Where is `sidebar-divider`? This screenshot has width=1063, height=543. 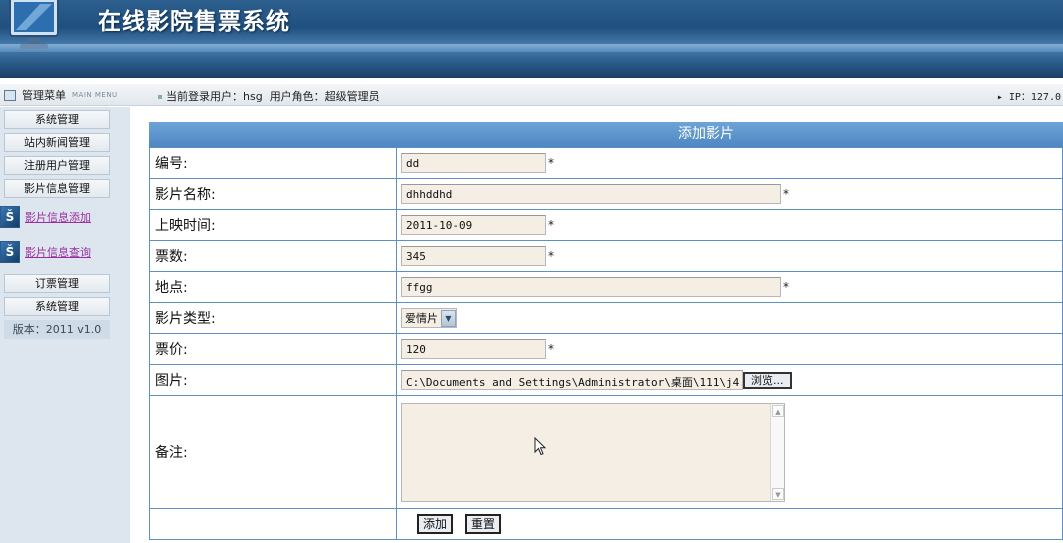 sidebar-divider is located at coordinates (124, 325).